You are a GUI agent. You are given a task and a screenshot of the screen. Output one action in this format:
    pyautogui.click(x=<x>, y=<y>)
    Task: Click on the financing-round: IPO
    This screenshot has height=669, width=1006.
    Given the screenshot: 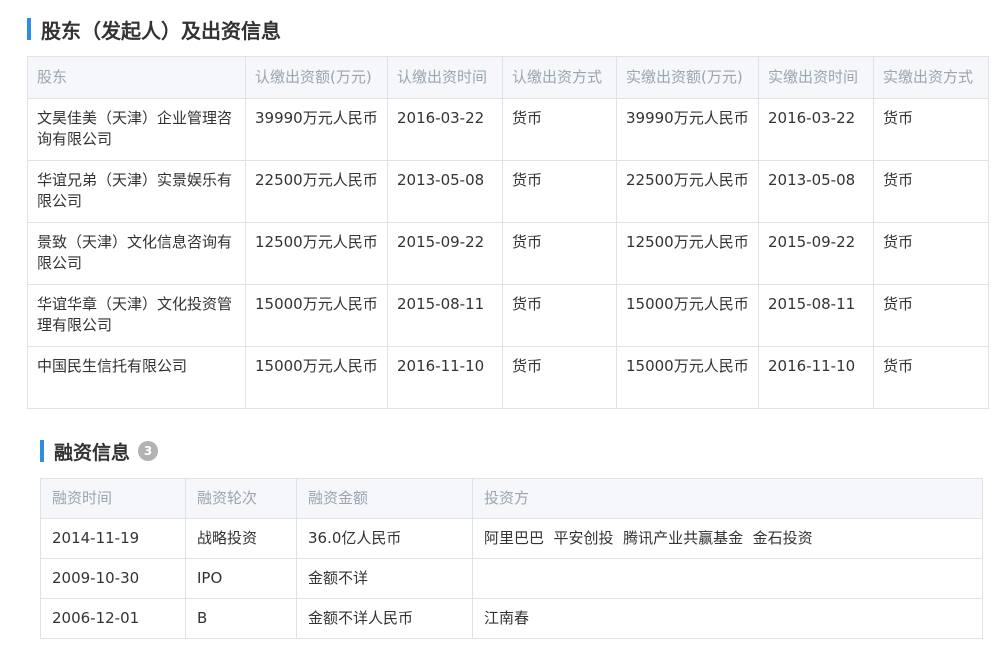 What is the action you would take?
    pyautogui.click(x=241, y=578)
    